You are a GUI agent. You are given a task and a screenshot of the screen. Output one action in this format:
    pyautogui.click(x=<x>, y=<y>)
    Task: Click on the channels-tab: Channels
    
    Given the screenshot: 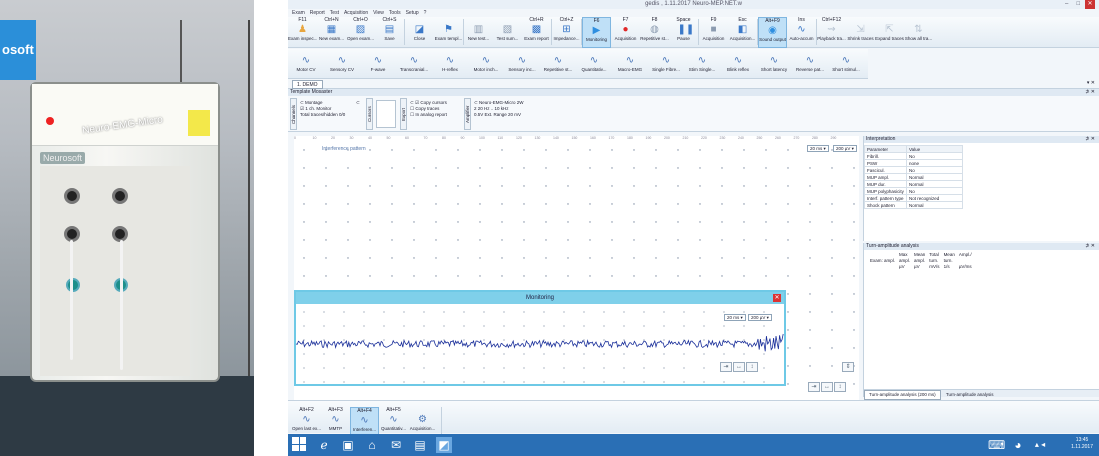 What is the action you would take?
    pyautogui.click(x=293, y=114)
    